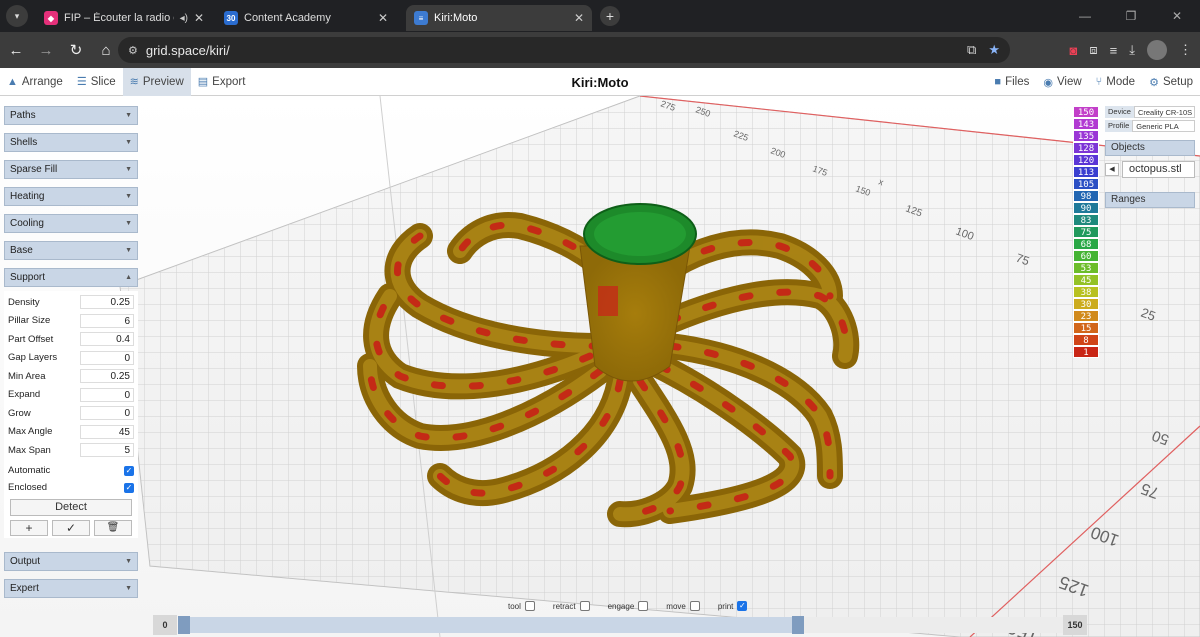  I want to click on automatic-row: Automatic ✓, so click(71, 471).